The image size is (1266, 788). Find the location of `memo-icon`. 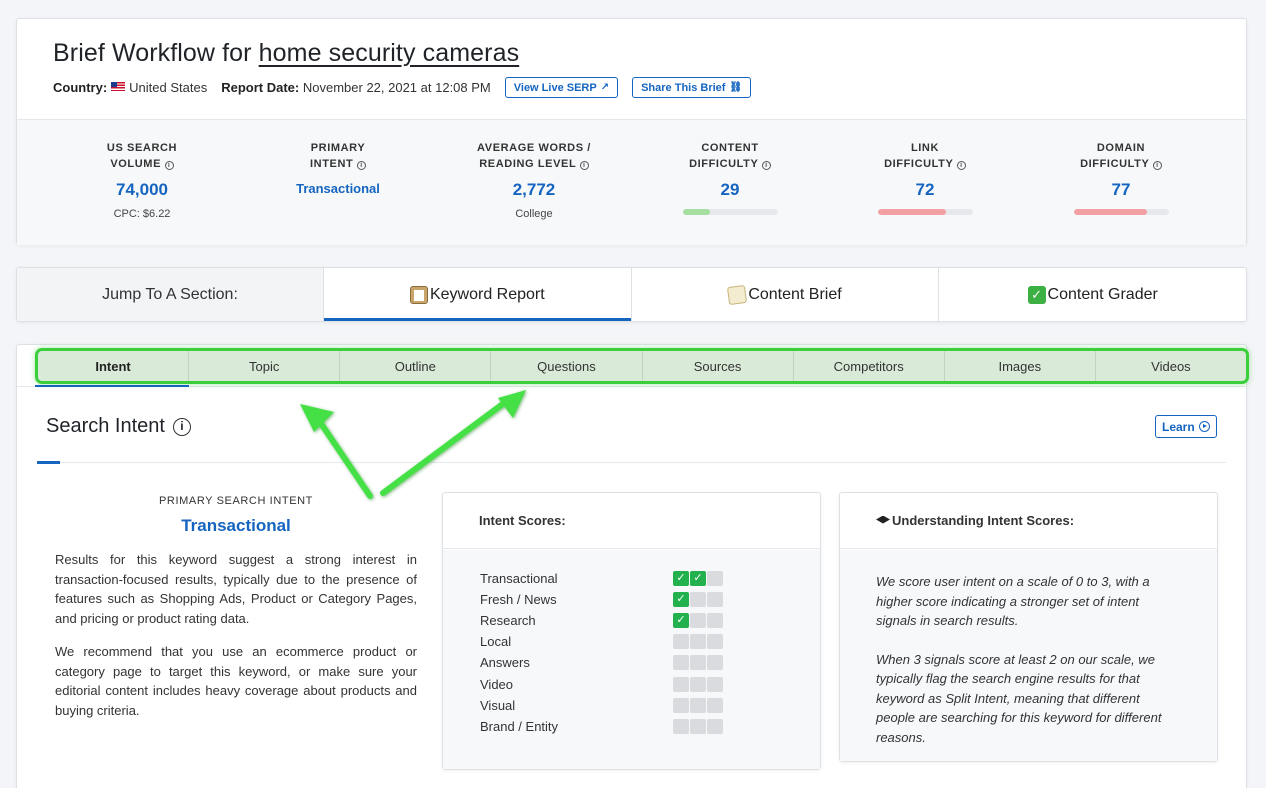

memo-icon is located at coordinates (737, 294).